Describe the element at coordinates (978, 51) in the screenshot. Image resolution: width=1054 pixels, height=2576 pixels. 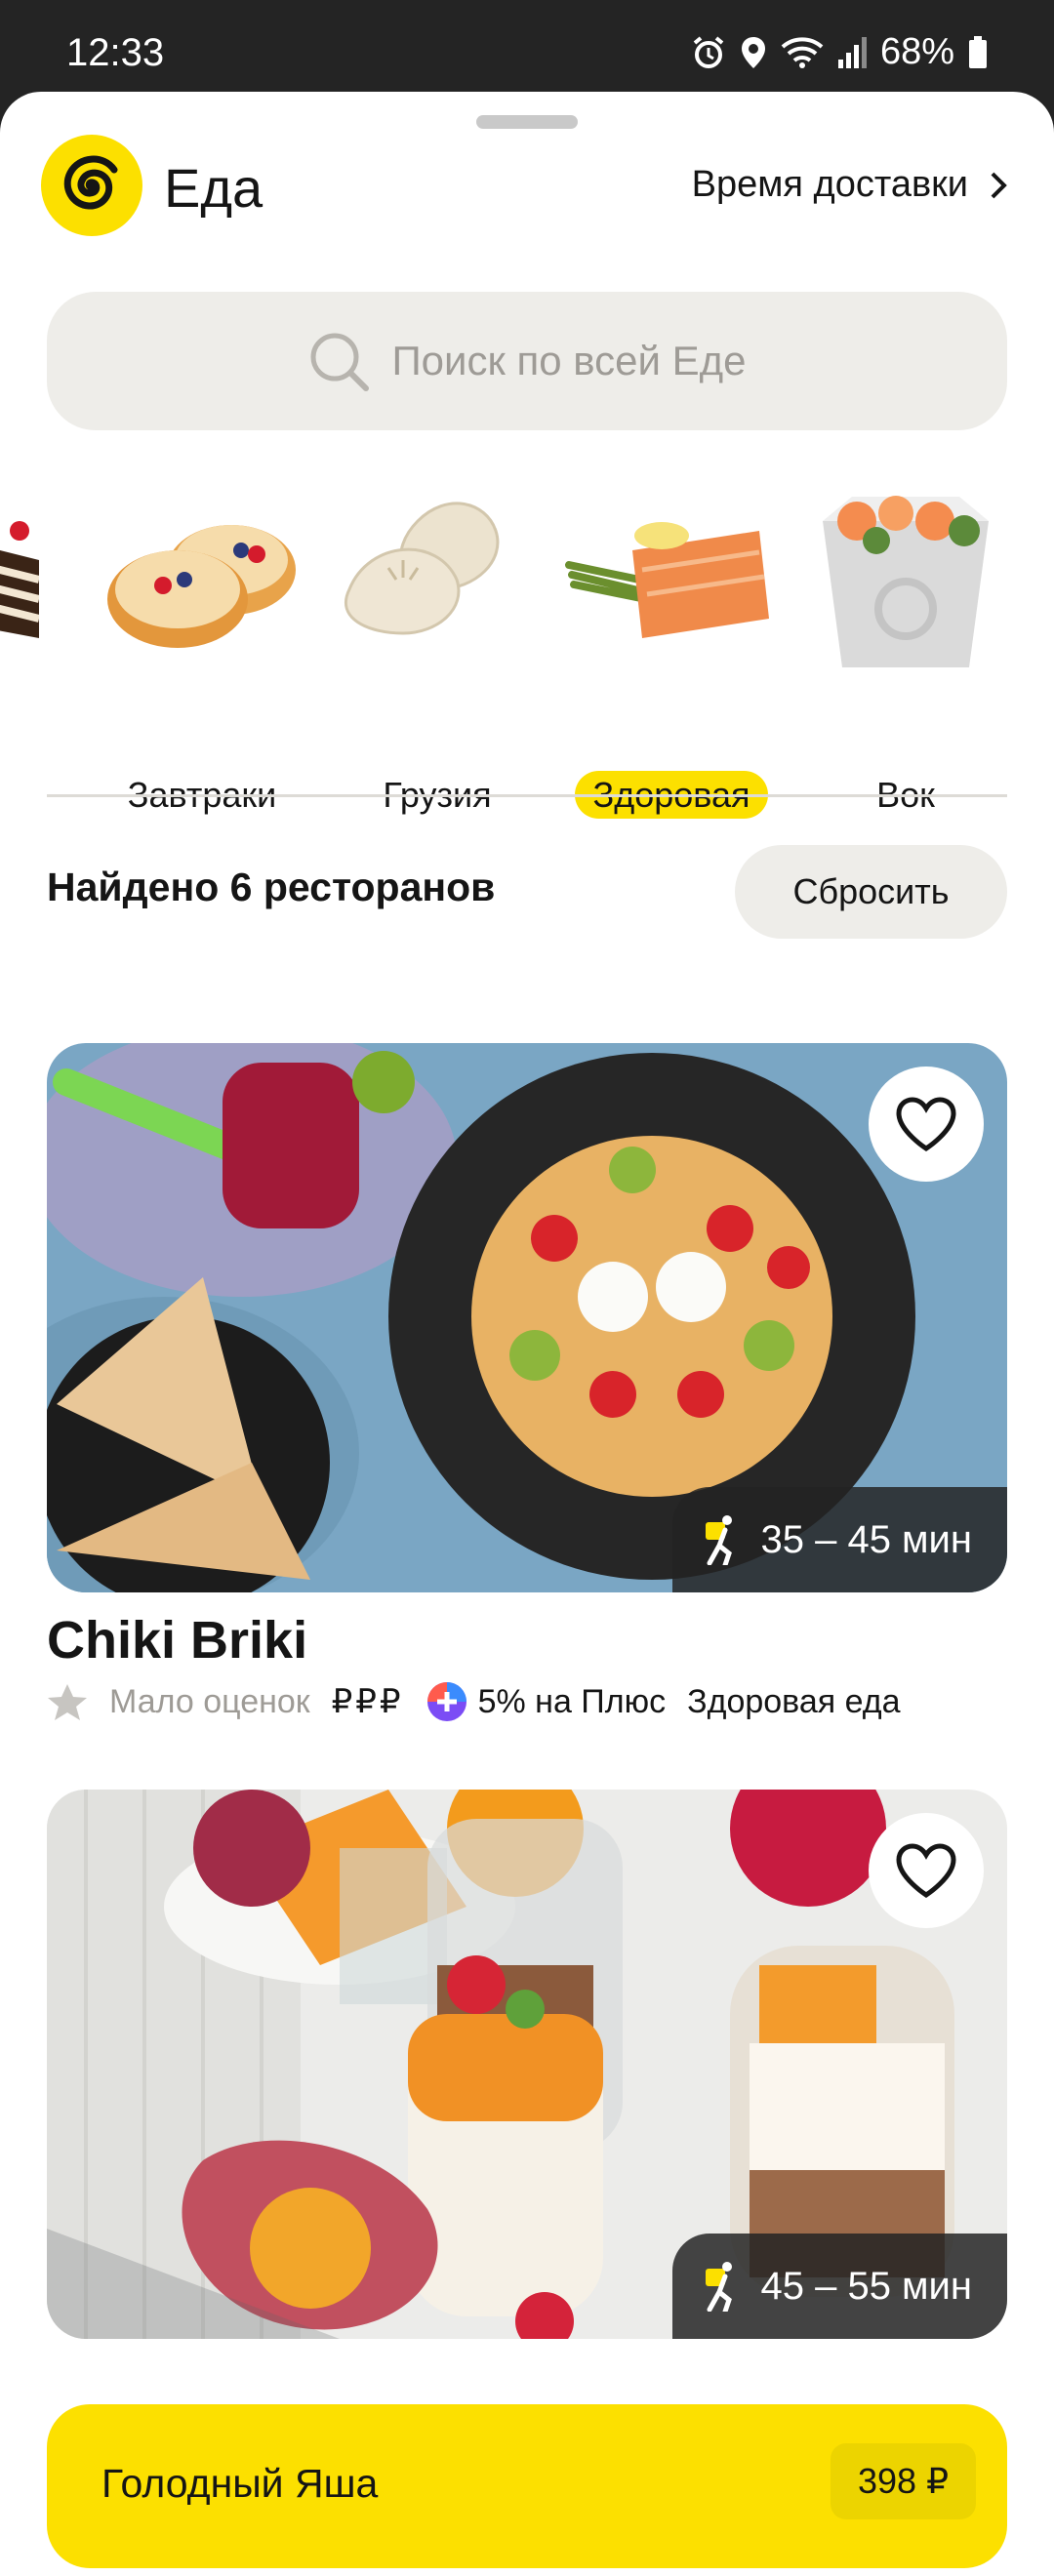
I see `battery-icon` at that location.